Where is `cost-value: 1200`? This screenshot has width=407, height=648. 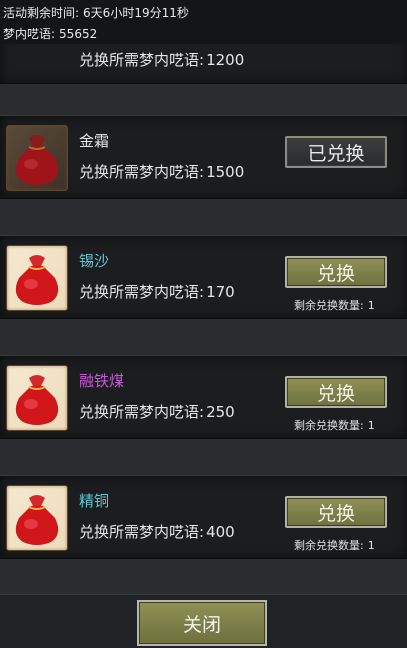 cost-value: 1200 is located at coordinates (225, 60).